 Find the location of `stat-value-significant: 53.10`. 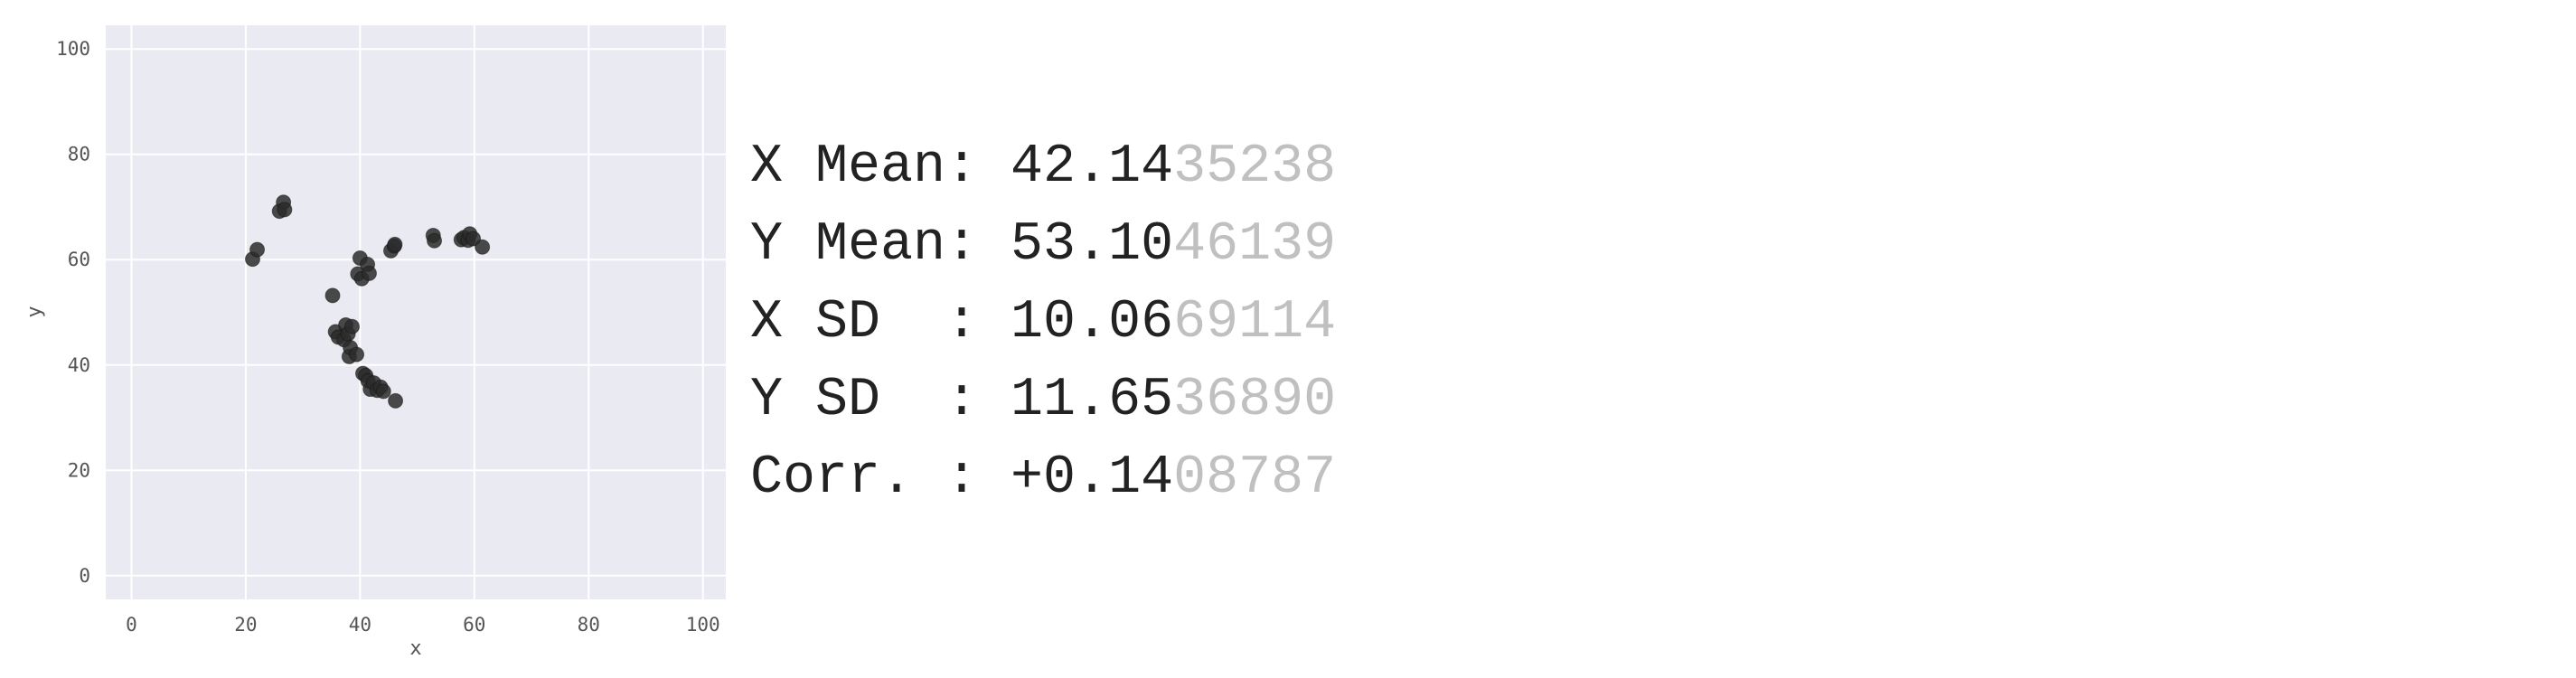

stat-value-significant: 53.10 is located at coordinates (1093, 245).